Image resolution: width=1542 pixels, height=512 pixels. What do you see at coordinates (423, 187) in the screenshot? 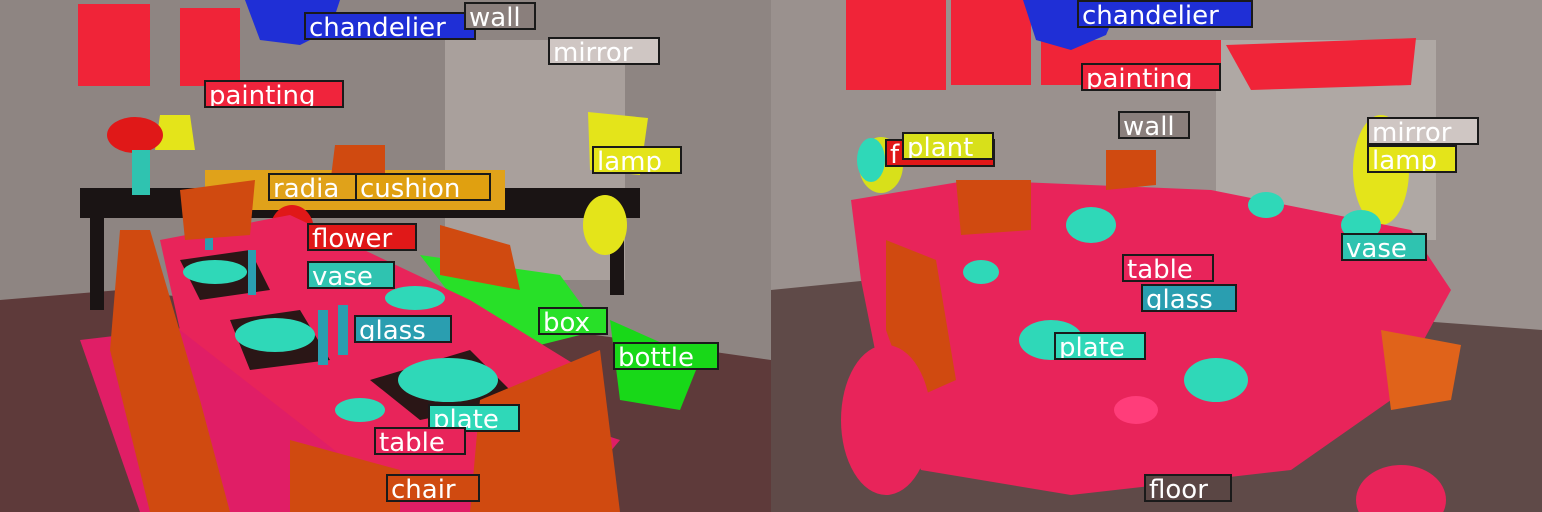
I see `label-cushion: cushion` at bounding box center [423, 187].